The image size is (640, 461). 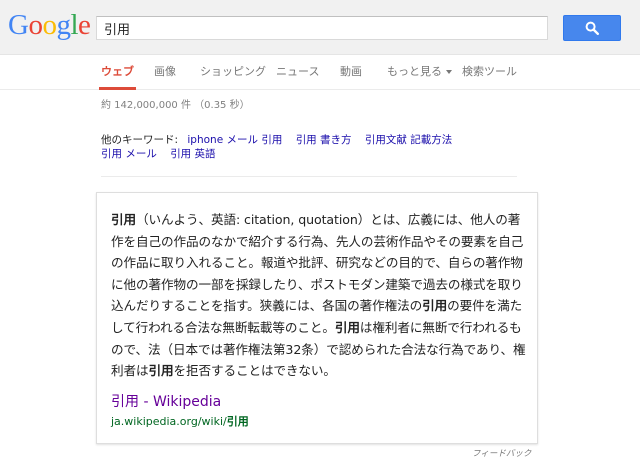 I want to click on tab-news: ニュース, so click(x=297, y=72).